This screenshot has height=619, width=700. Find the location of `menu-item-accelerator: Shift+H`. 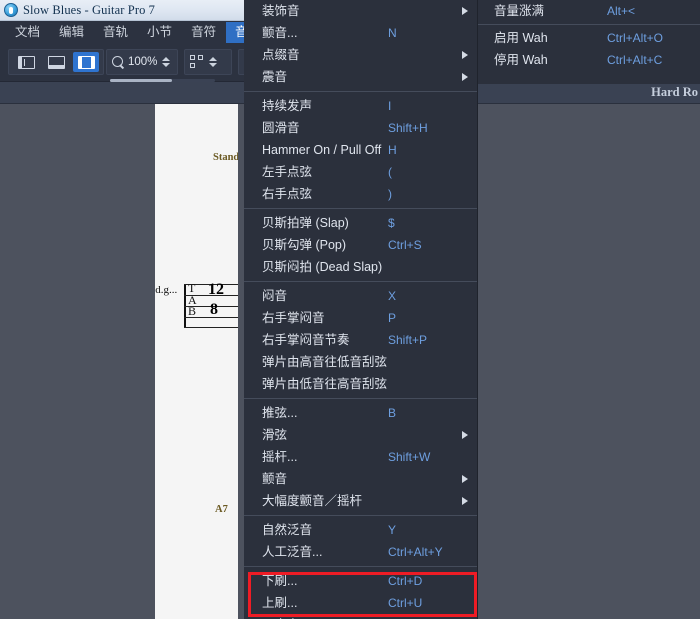

menu-item-accelerator: Shift+H is located at coordinates (408, 128).